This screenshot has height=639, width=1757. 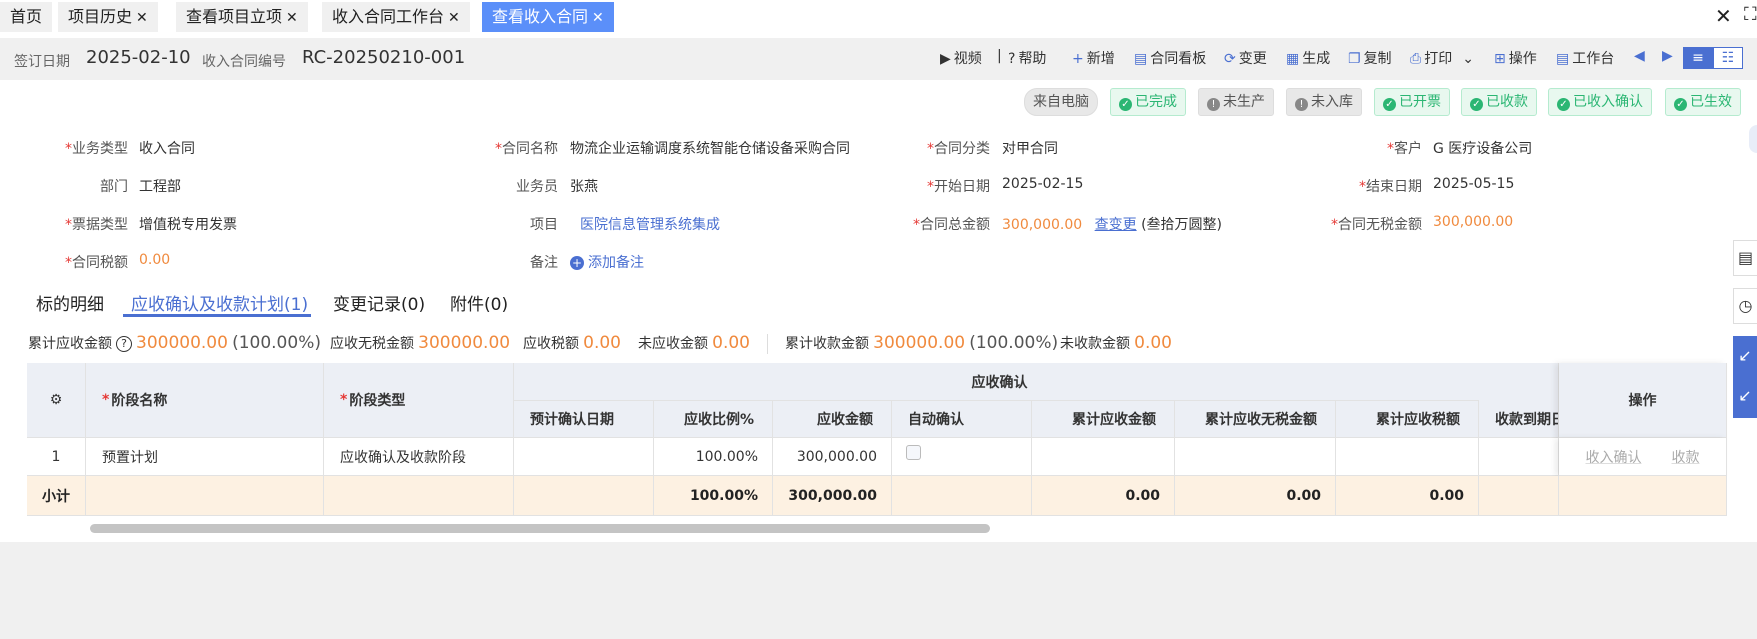 I want to click on cell-amount: 300,000.00, so click(x=832, y=457).